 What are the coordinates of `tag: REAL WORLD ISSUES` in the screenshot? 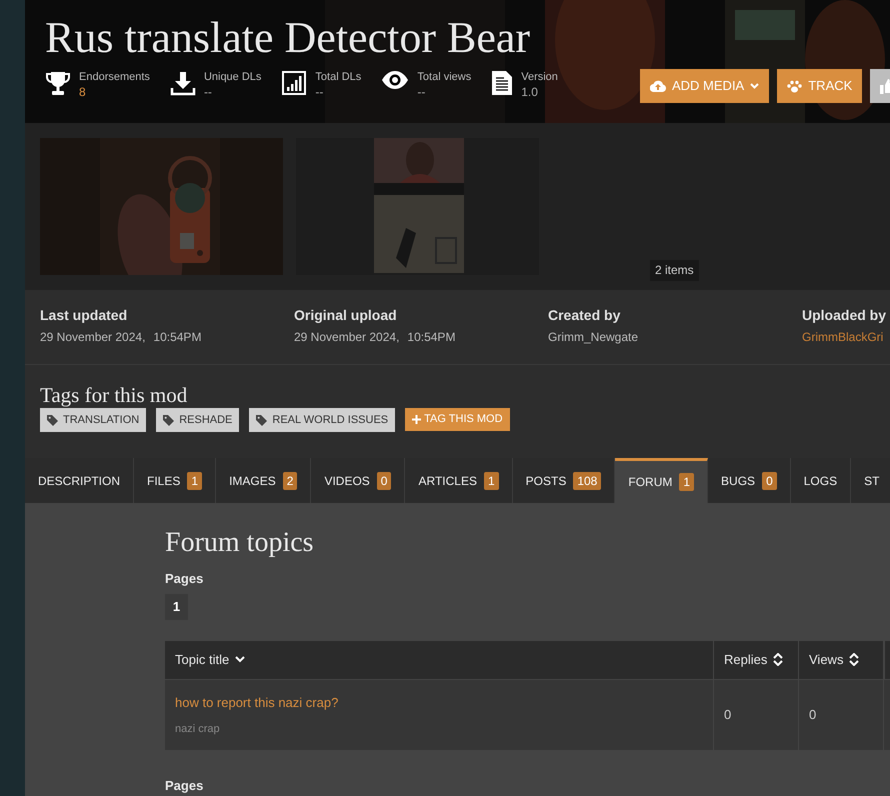 It's located at (322, 420).